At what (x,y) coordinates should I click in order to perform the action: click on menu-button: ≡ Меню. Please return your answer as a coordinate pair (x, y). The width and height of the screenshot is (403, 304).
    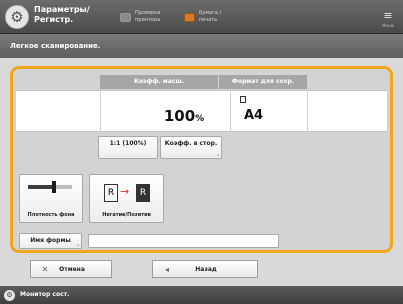
    Looking at the image, I should click on (388, 17).